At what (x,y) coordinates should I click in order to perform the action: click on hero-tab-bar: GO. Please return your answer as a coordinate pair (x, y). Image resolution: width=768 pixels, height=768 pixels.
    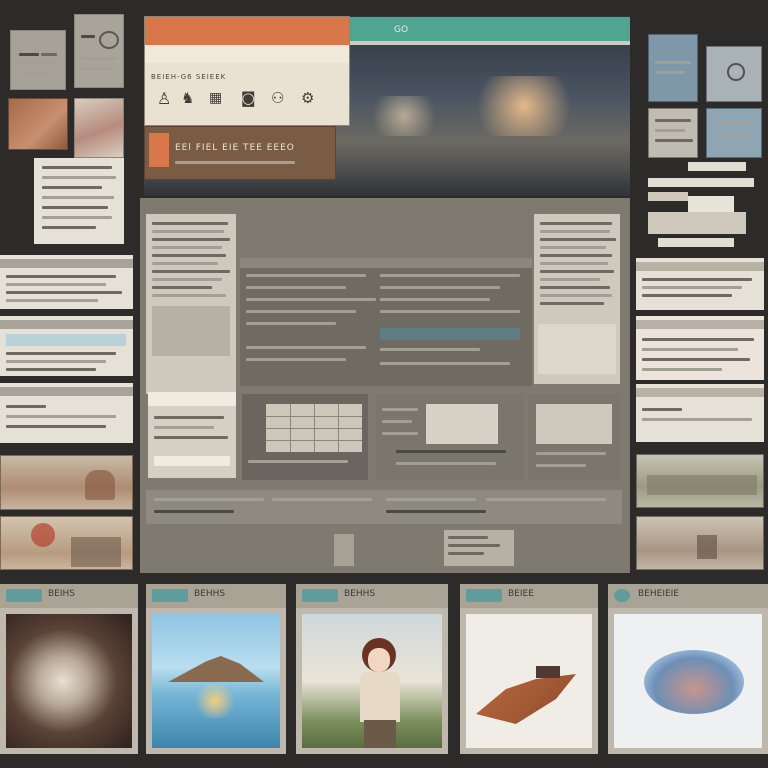
    Looking at the image, I should click on (490, 31).